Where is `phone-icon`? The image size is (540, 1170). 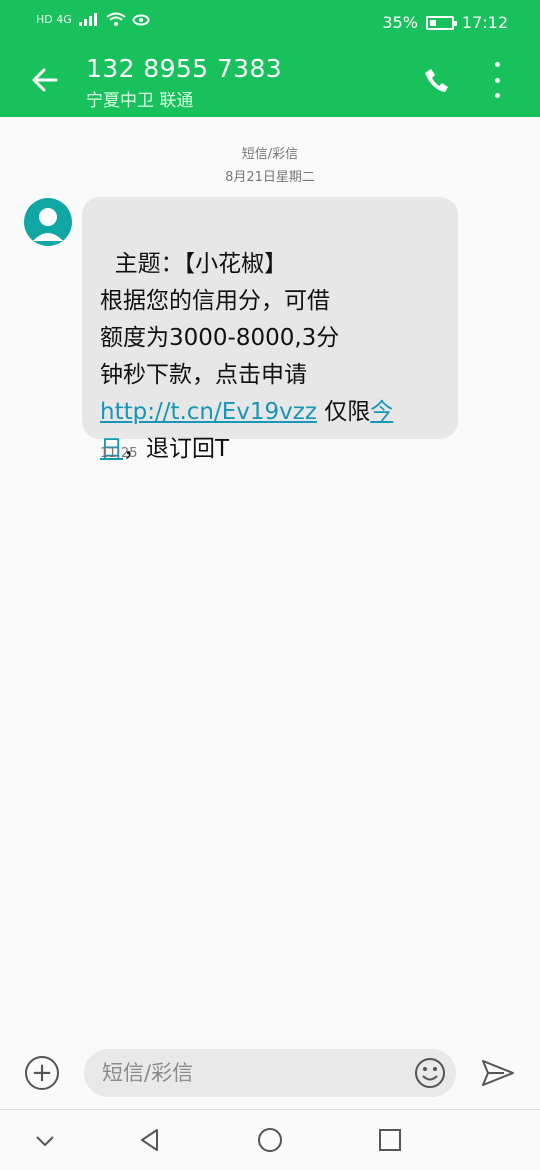 phone-icon is located at coordinates (437, 80).